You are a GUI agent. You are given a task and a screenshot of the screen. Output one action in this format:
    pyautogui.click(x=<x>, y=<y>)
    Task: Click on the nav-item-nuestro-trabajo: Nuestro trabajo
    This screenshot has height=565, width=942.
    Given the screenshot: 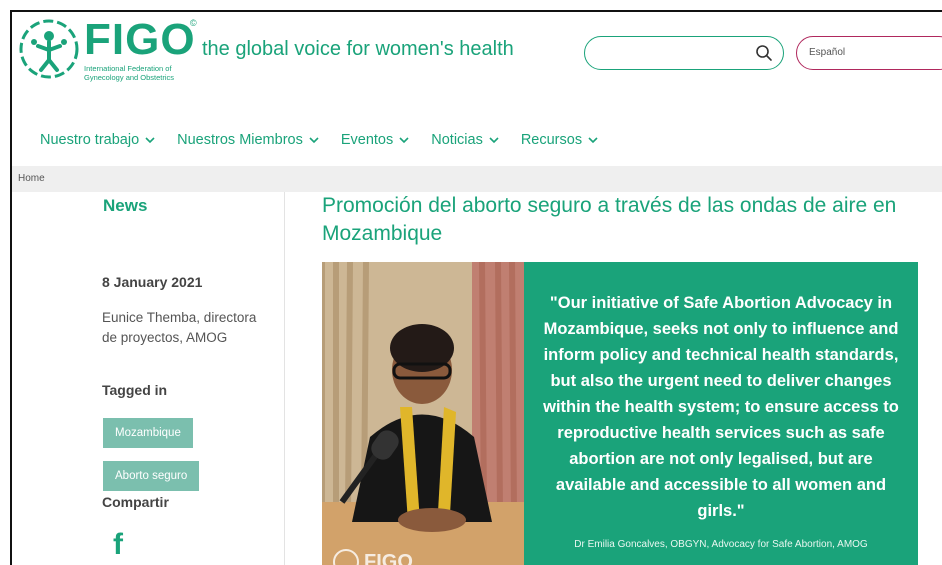 What is the action you would take?
    pyautogui.click(x=97, y=140)
    